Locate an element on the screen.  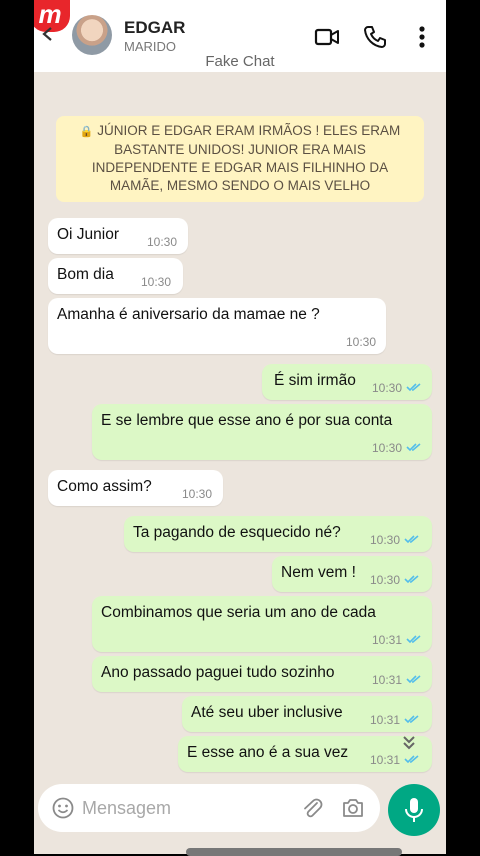
contact-status: MARIDO is located at coordinates (150, 46).